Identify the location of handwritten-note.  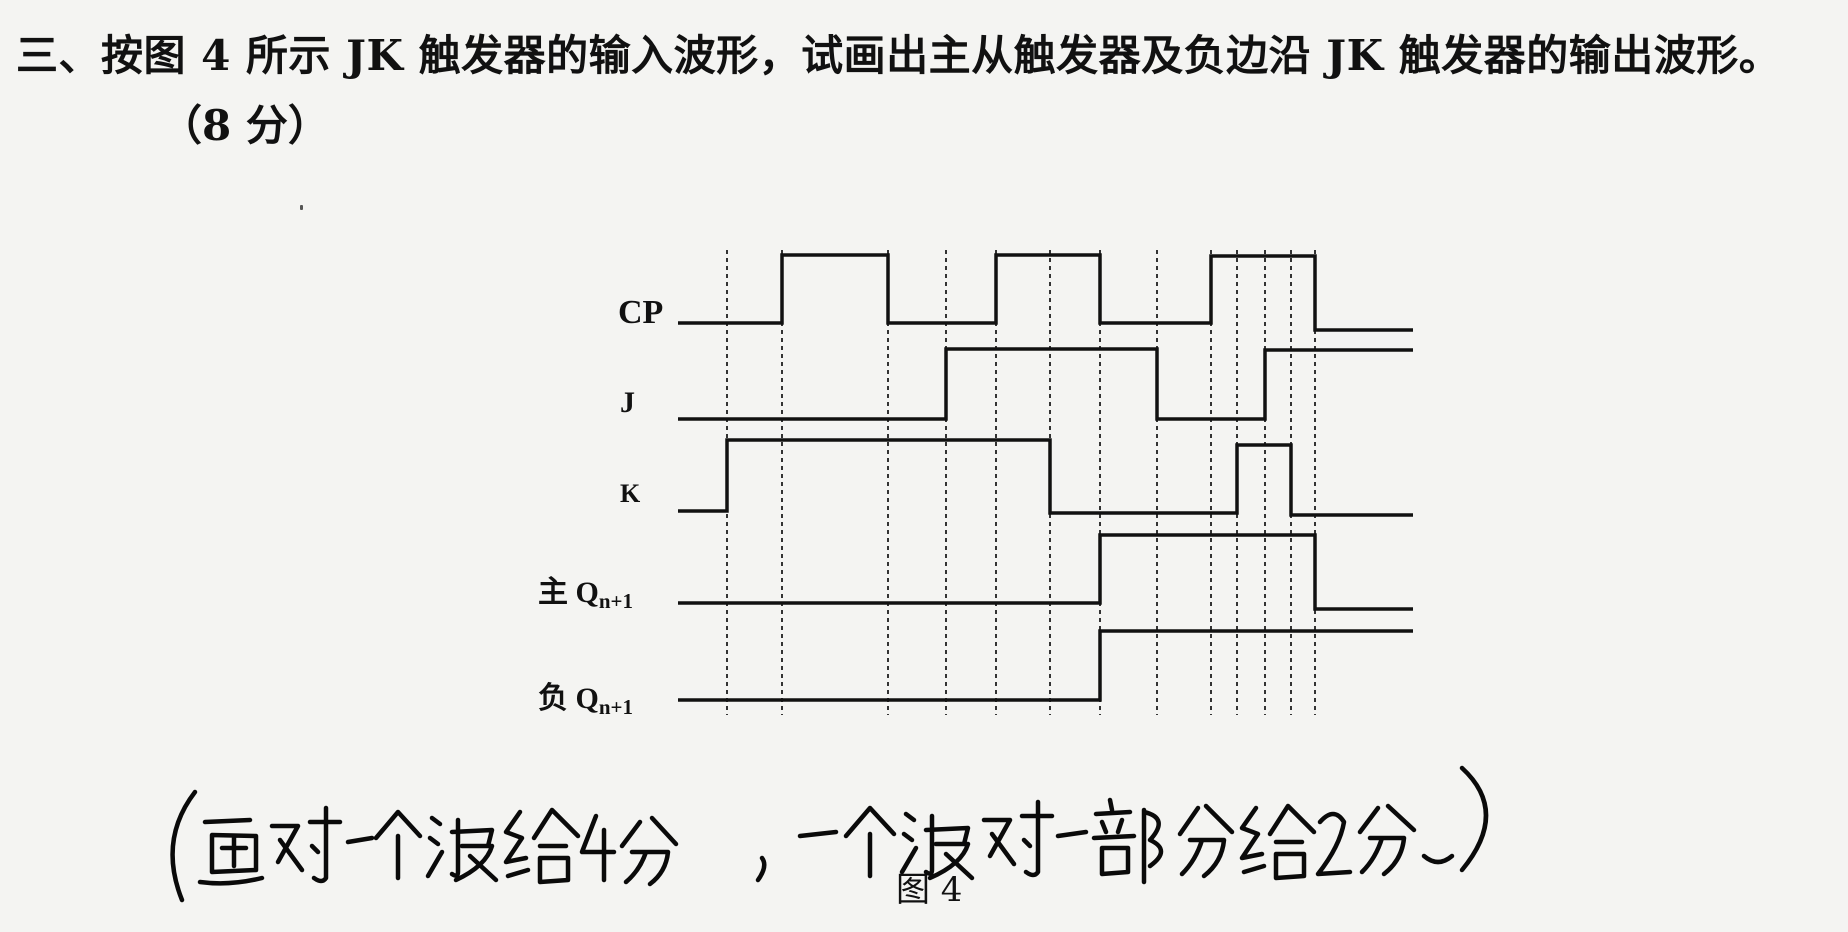
(829, 834).